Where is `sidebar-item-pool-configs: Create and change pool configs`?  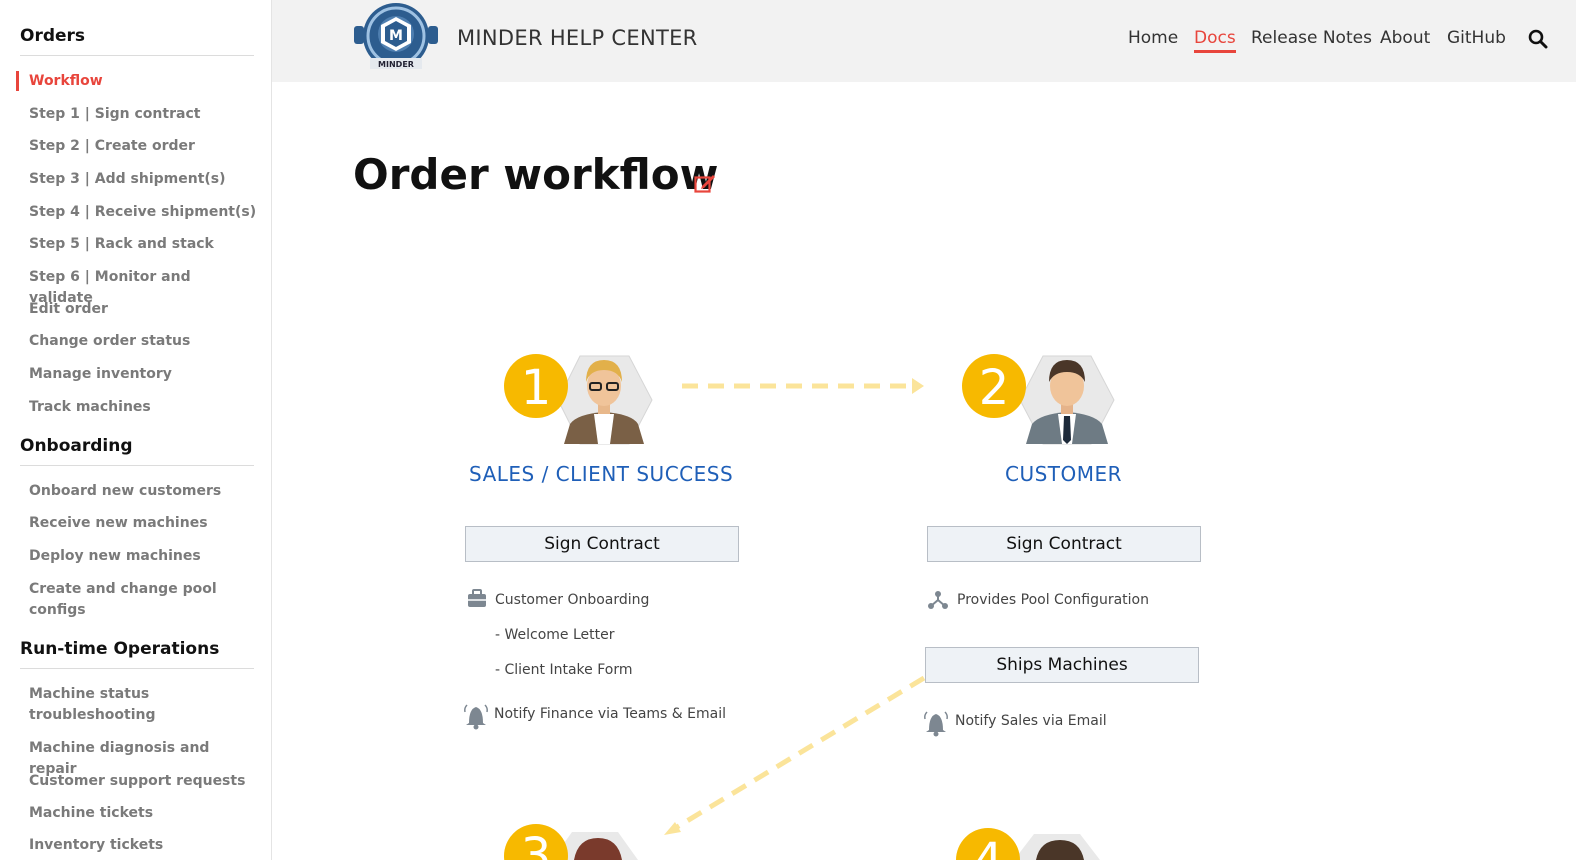 sidebar-item-pool-configs: Create and change pool configs is located at coordinates (124, 600).